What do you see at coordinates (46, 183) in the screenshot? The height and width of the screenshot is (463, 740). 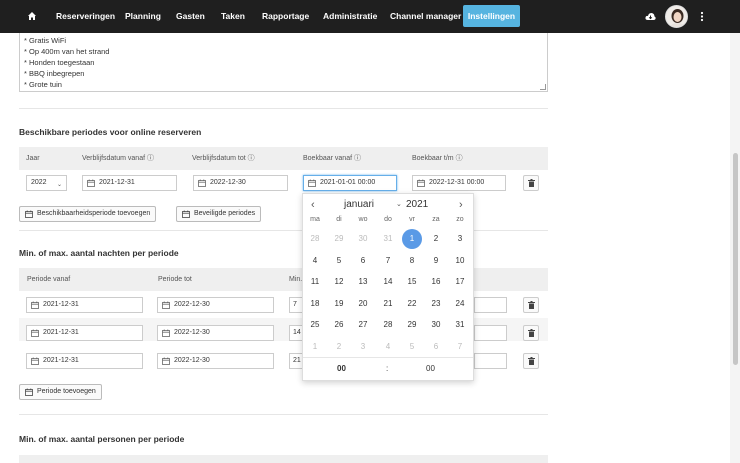 I see `year-select: 2022 ⌄` at bounding box center [46, 183].